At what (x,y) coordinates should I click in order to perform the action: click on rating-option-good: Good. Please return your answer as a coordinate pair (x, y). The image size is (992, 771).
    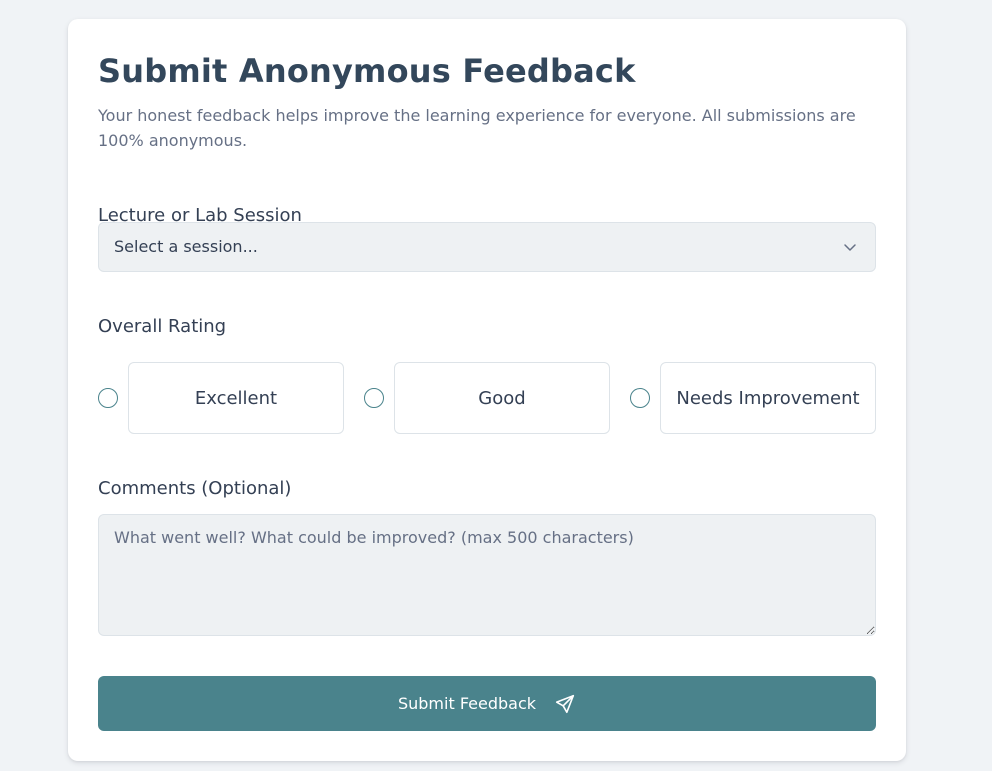
    Looking at the image, I should click on (487, 398).